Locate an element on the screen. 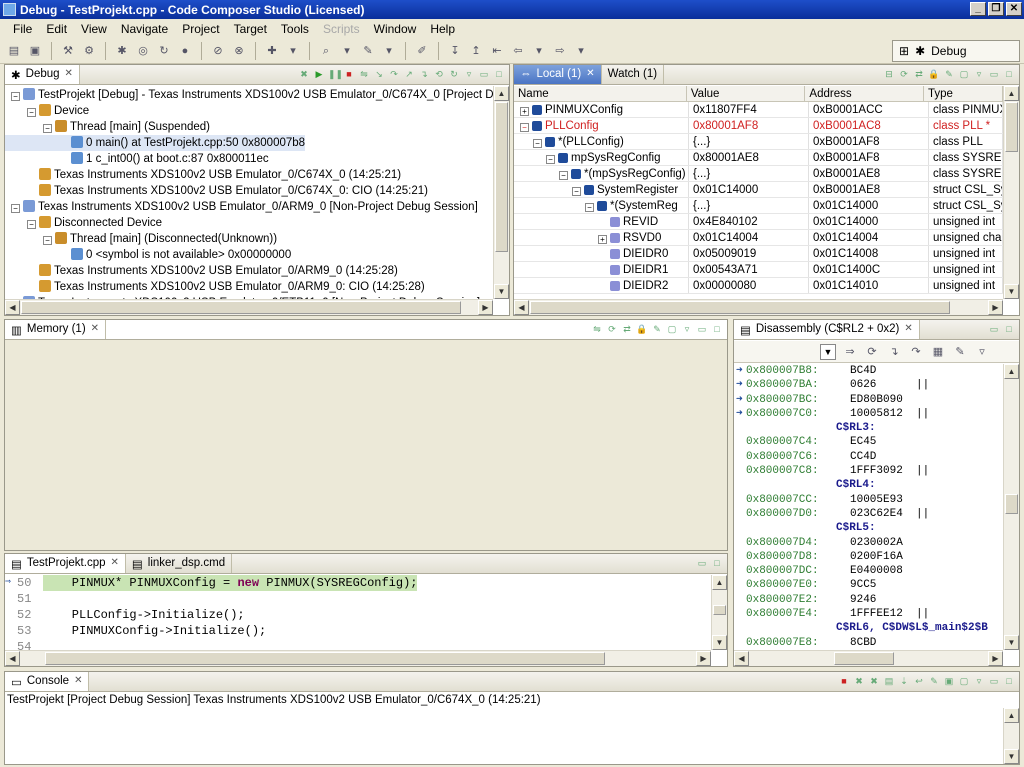  tree-item: − Thread [main] (Suspended) is located at coordinates (107, 127).